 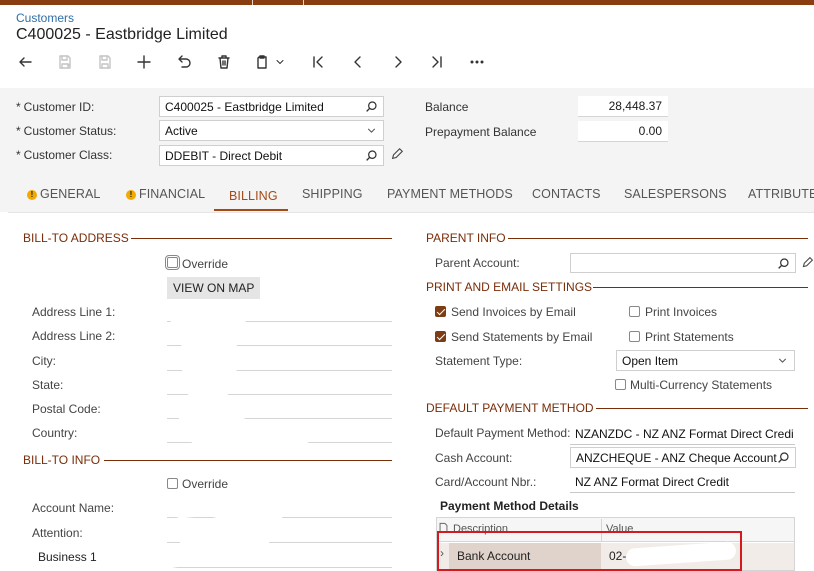 What do you see at coordinates (634, 336) in the screenshot?
I see `print-statements-checkbox` at bounding box center [634, 336].